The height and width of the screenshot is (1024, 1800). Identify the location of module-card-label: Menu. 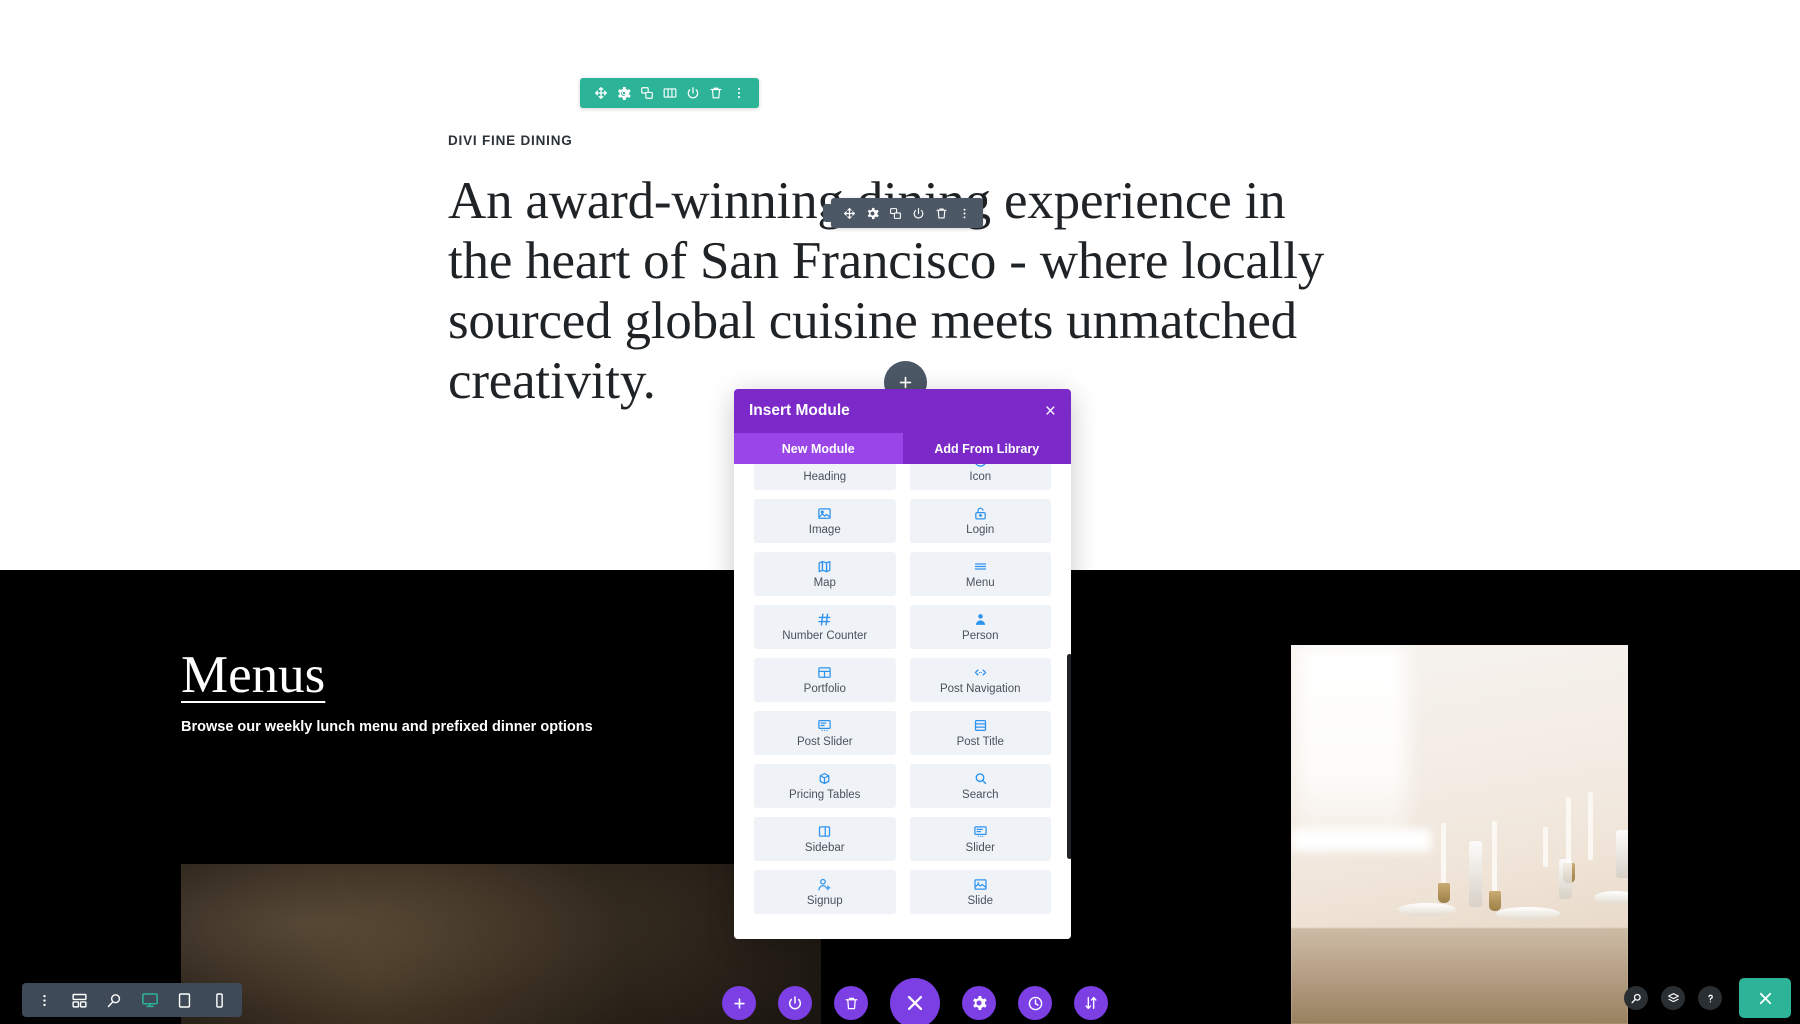
(980, 583).